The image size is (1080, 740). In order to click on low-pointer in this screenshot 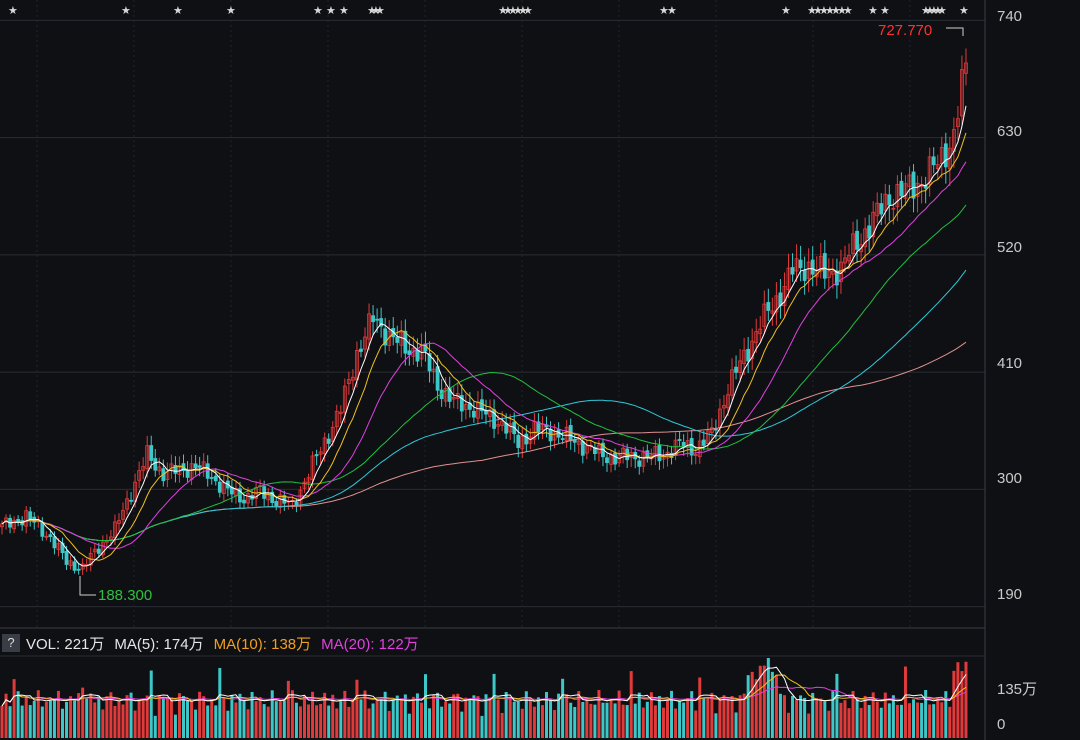, I will do `click(87, 586)`.